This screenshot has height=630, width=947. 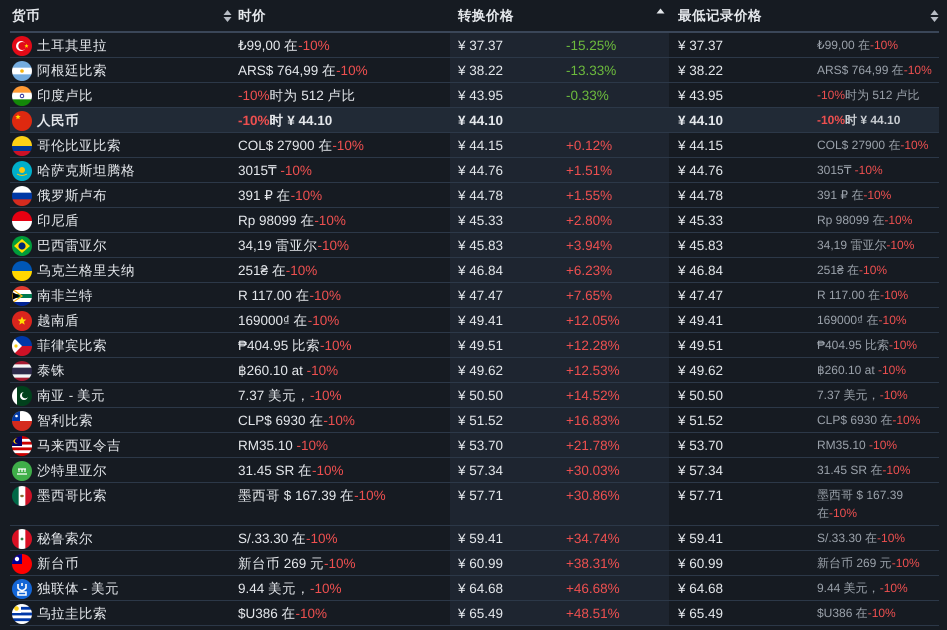 What do you see at coordinates (508, 588) in the screenshot?
I see `converted-price-cell: ¥ 64.68` at bounding box center [508, 588].